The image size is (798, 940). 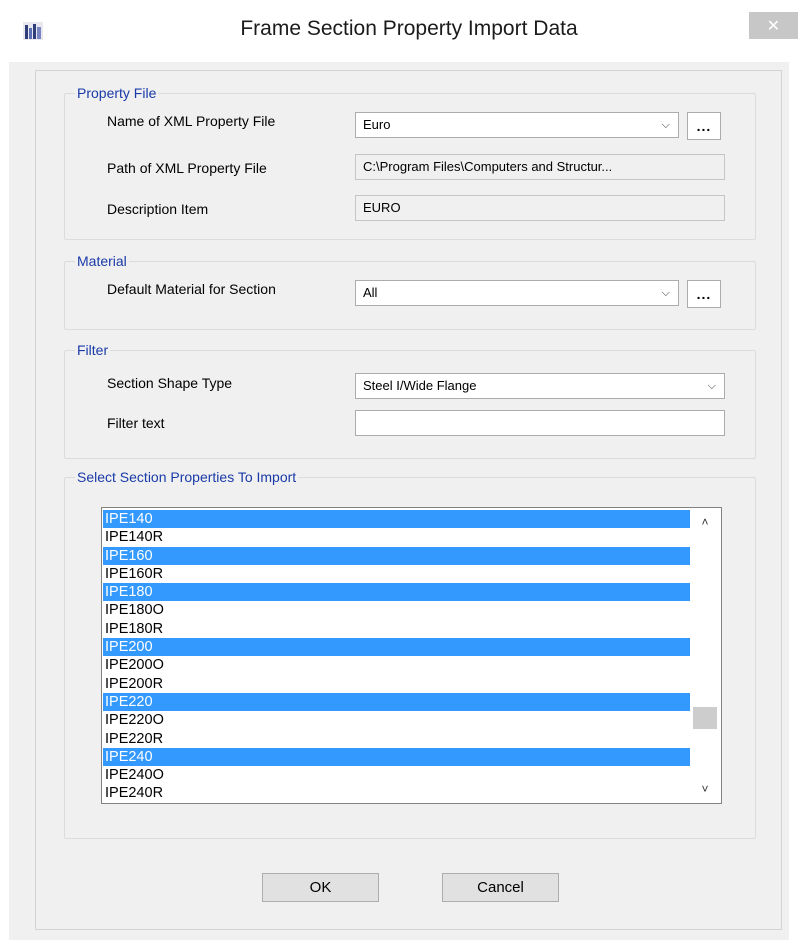 I want to click on filter-text-input, so click(x=540, y=423).